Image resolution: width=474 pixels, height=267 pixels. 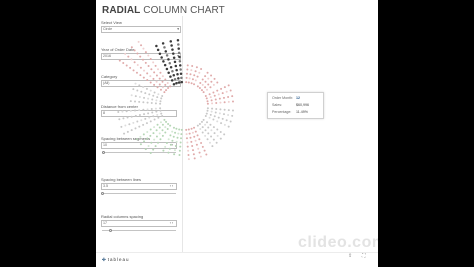 What do you see at coordinates (277, 105) in the screenshot?
I see `tooltip-sales-label: Sales:` at bounding box center [277, 105].